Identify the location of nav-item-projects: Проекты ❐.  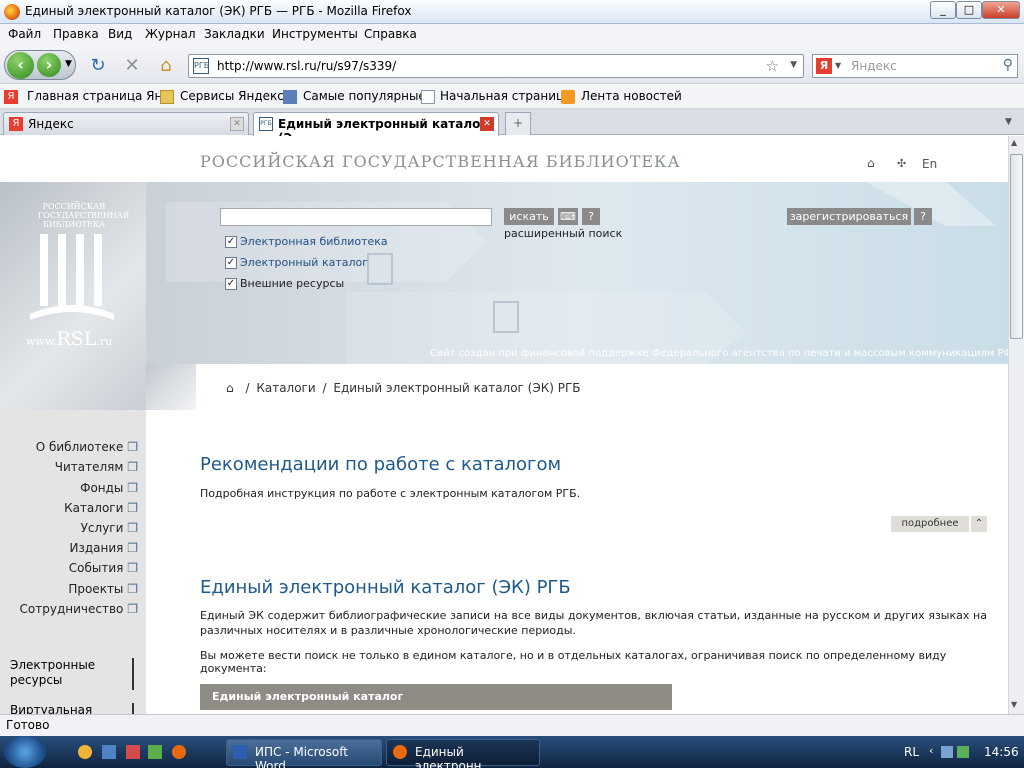
(103, 589).